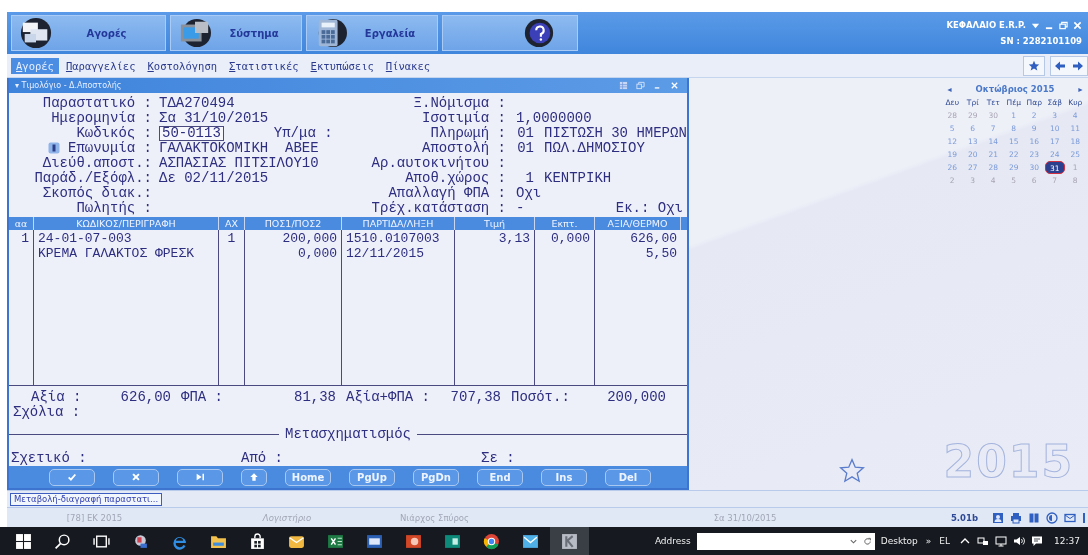 This screenshot has width=1088, height=555. Describe the element at coordinates (447, 192) in the screenshot. I see `field-label: Απαλλαγή ΦΠΑ :` at that location.